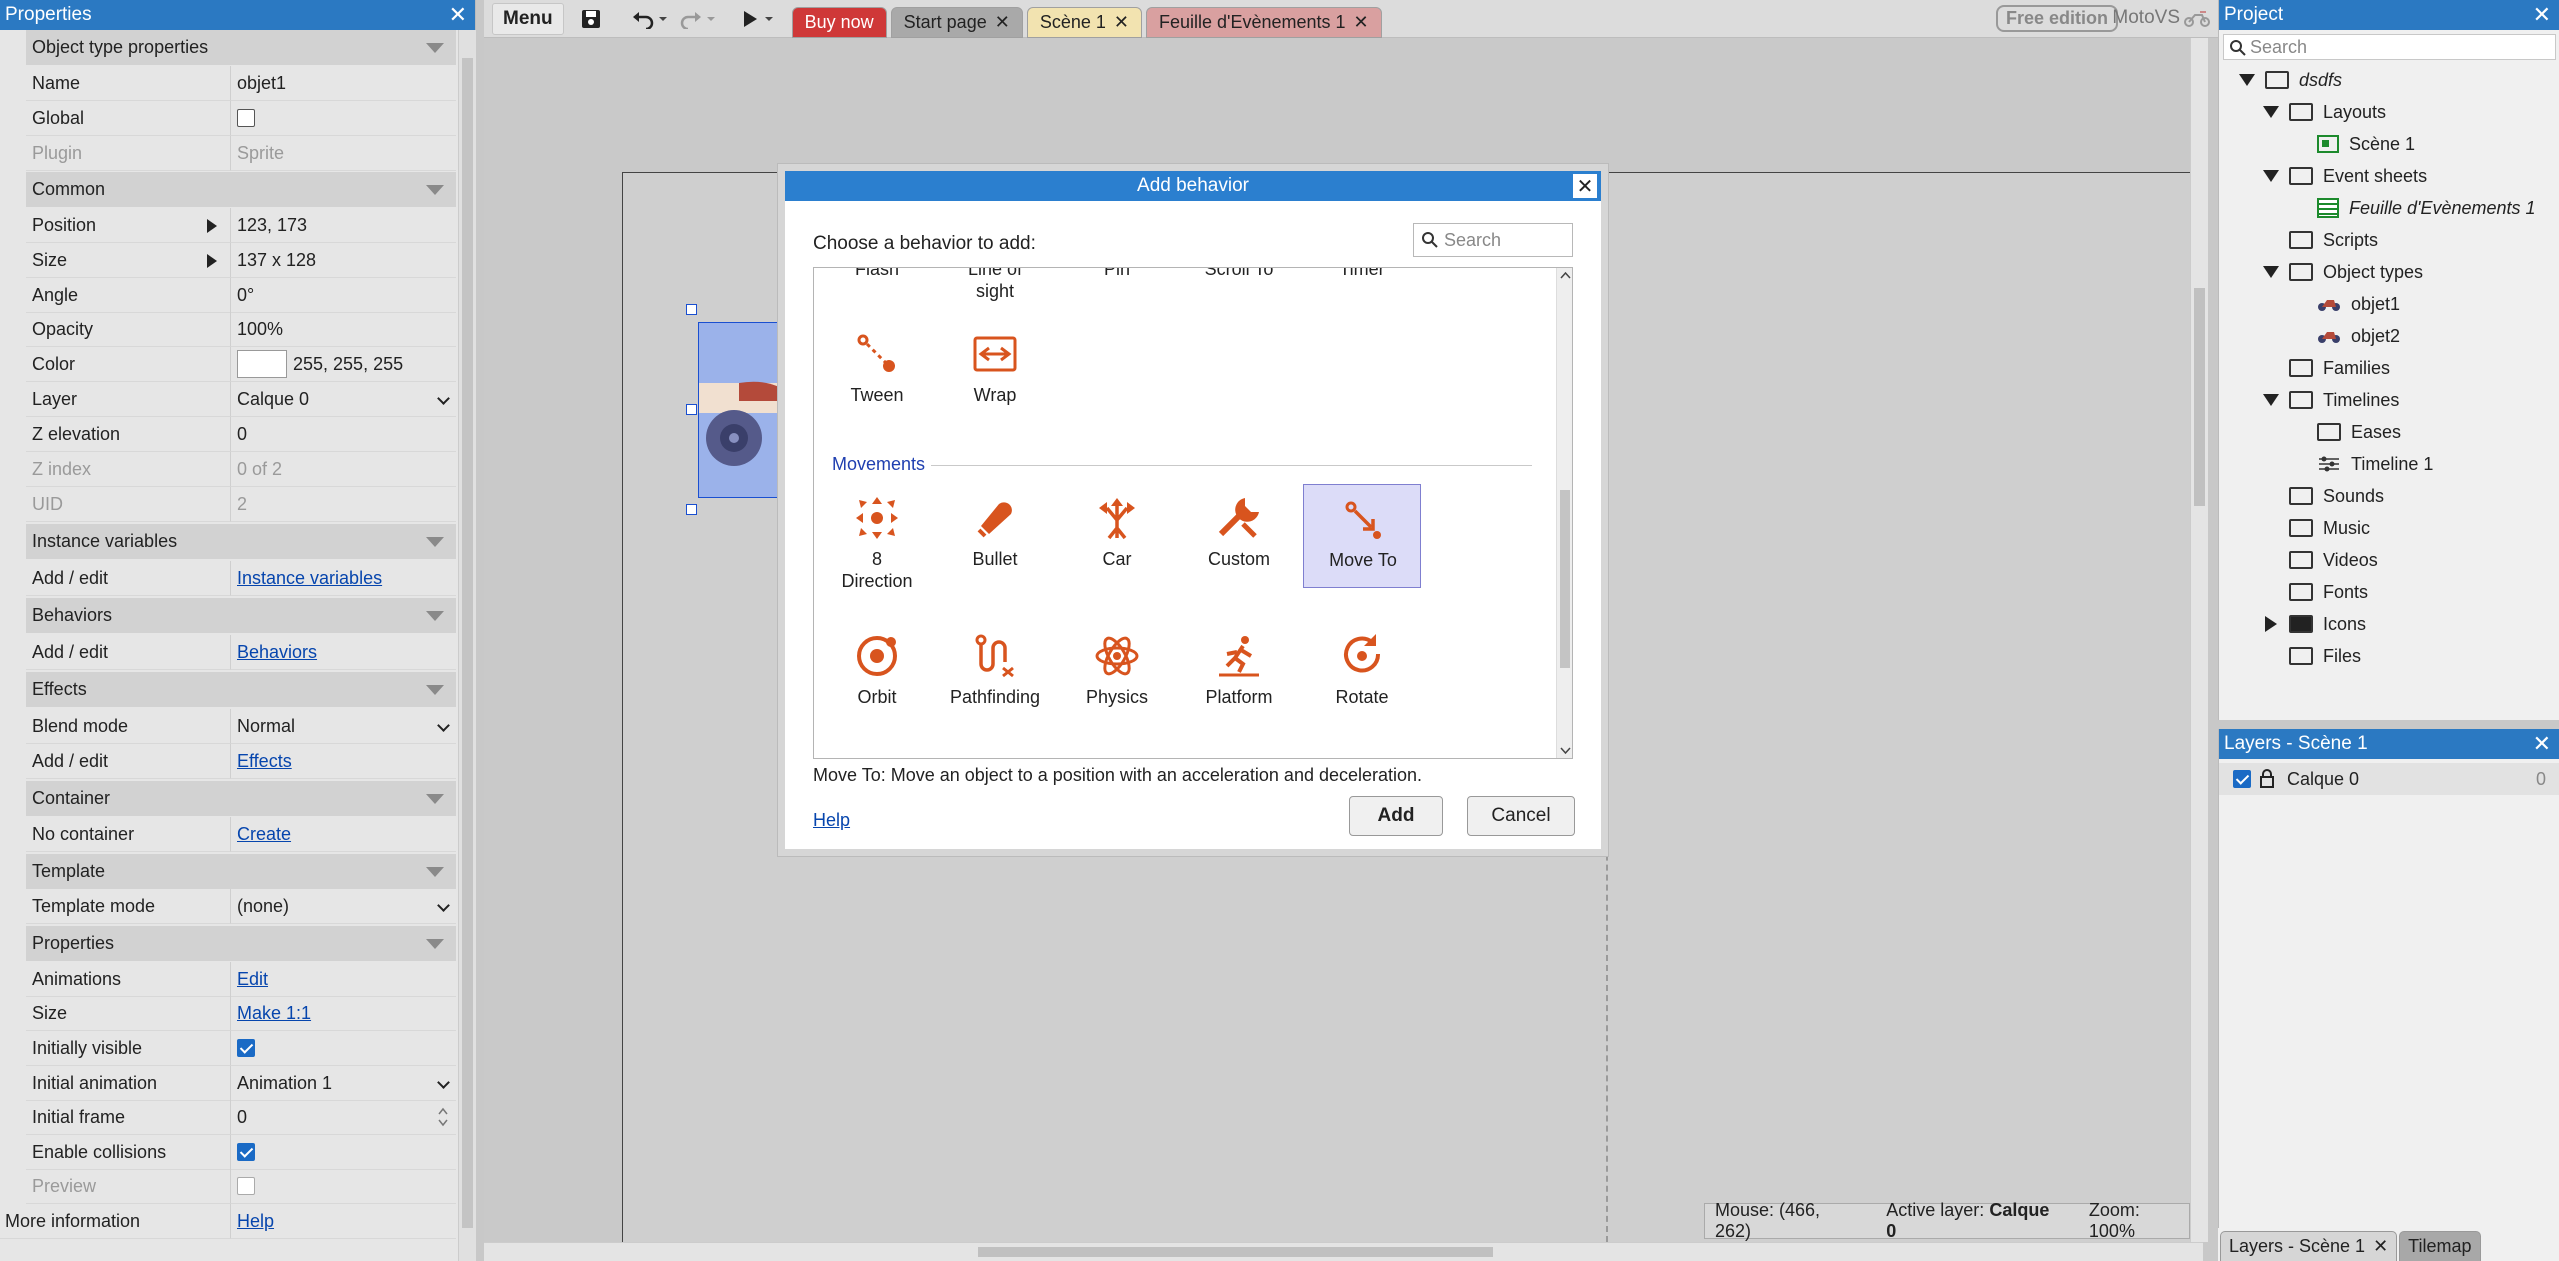 This screenshot has height=1261, width=2559. Describe the element at coordinates (2353, 144) in the screenshot. I see `tree-item-sc-ne-1: Scène 1` at that location.